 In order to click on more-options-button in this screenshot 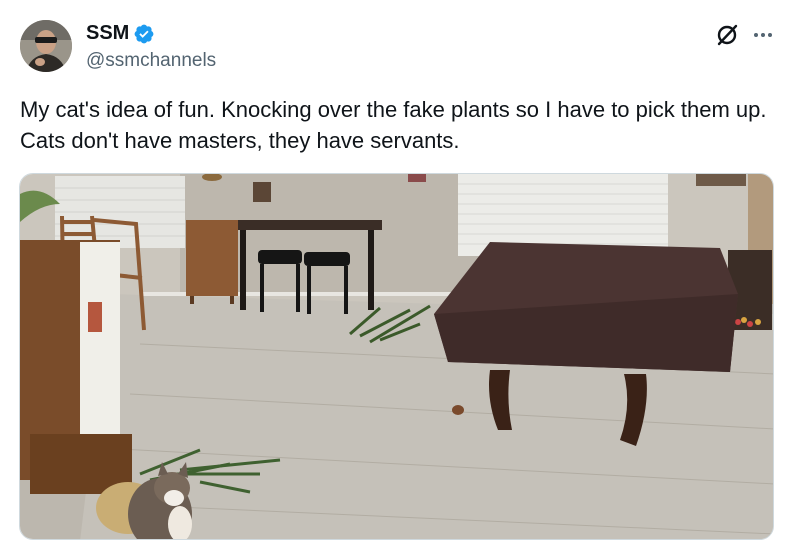, I will do `click(763, 35)`.